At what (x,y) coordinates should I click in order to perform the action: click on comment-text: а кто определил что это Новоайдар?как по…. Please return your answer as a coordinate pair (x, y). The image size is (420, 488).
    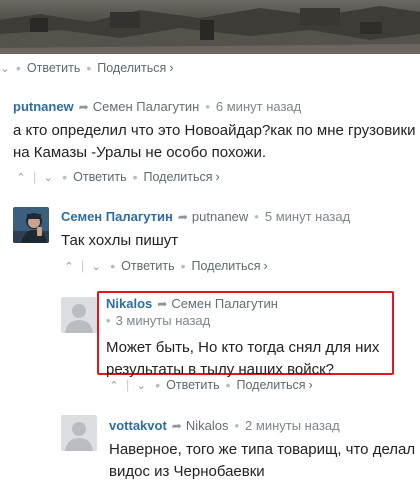
    Looking at the image, I should click on (214, 141).